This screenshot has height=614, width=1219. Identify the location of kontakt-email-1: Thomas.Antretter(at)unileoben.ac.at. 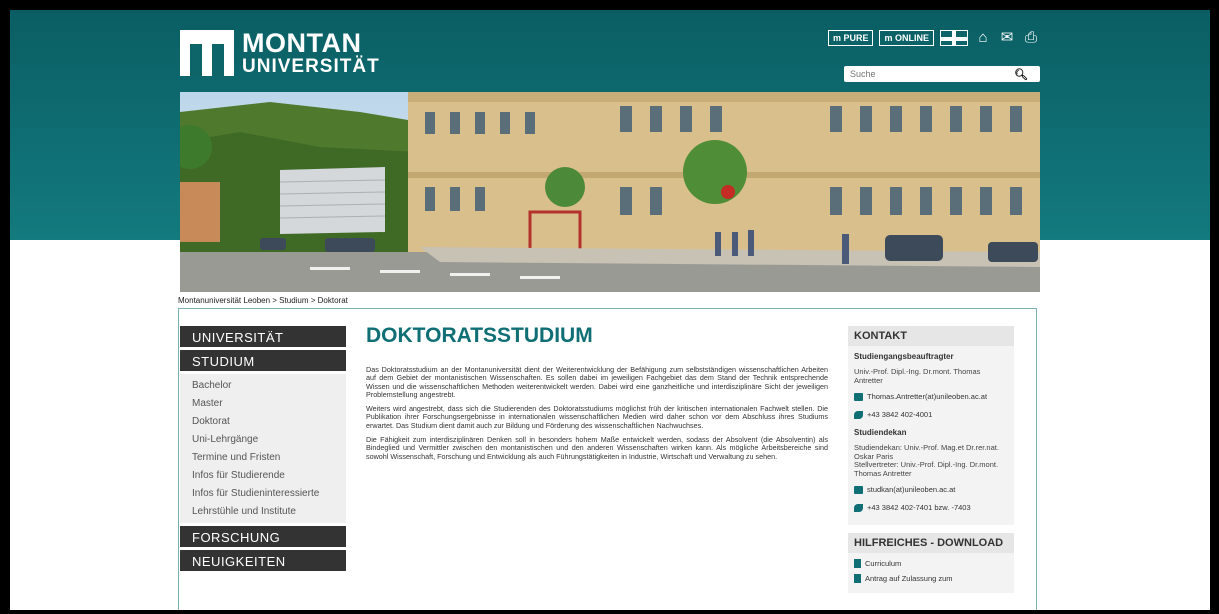
(927, 396).